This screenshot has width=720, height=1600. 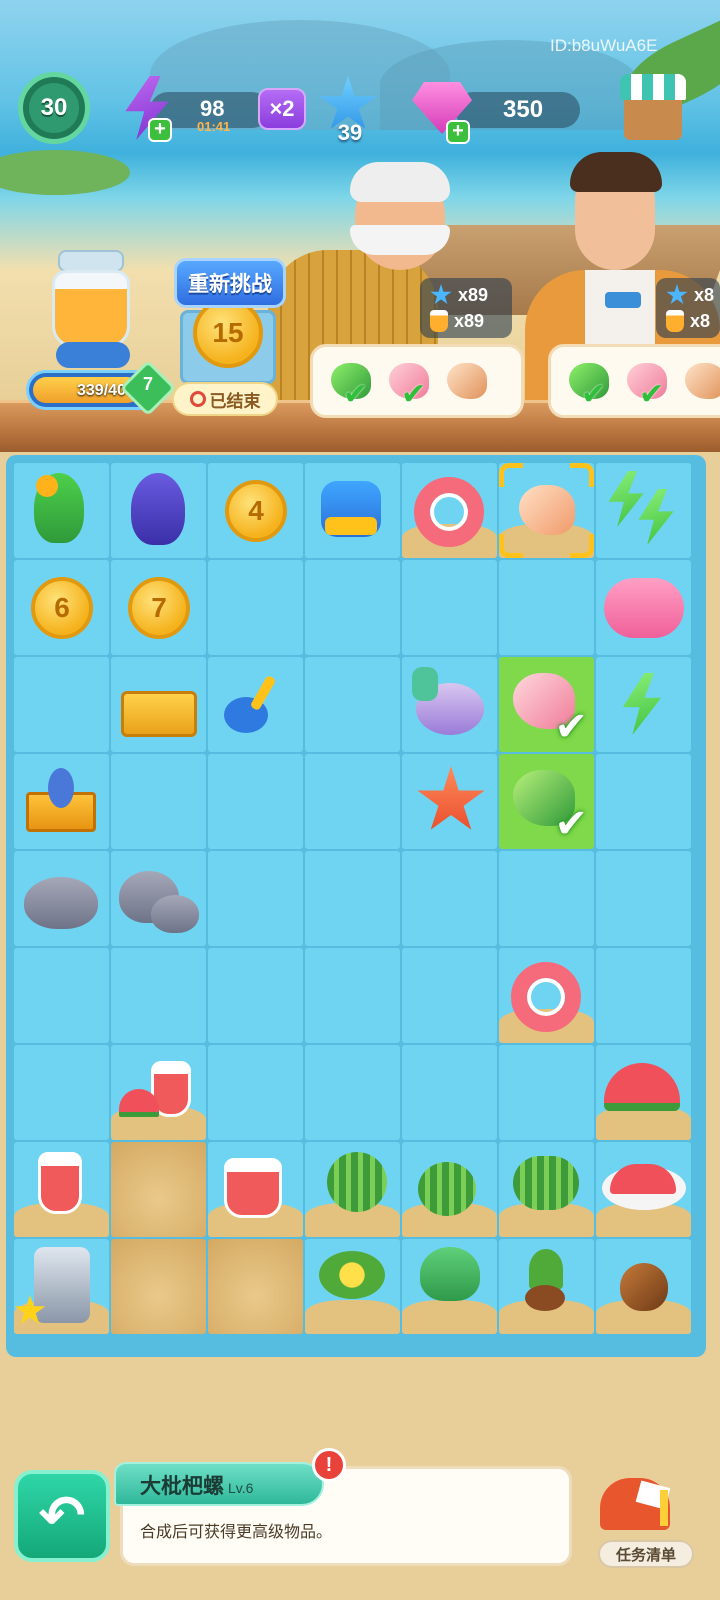 What do you see at coordinates (646, 1554) in the screenshot?
I see `task-list-button: 任务清单` at bounding box center [646, 1554].